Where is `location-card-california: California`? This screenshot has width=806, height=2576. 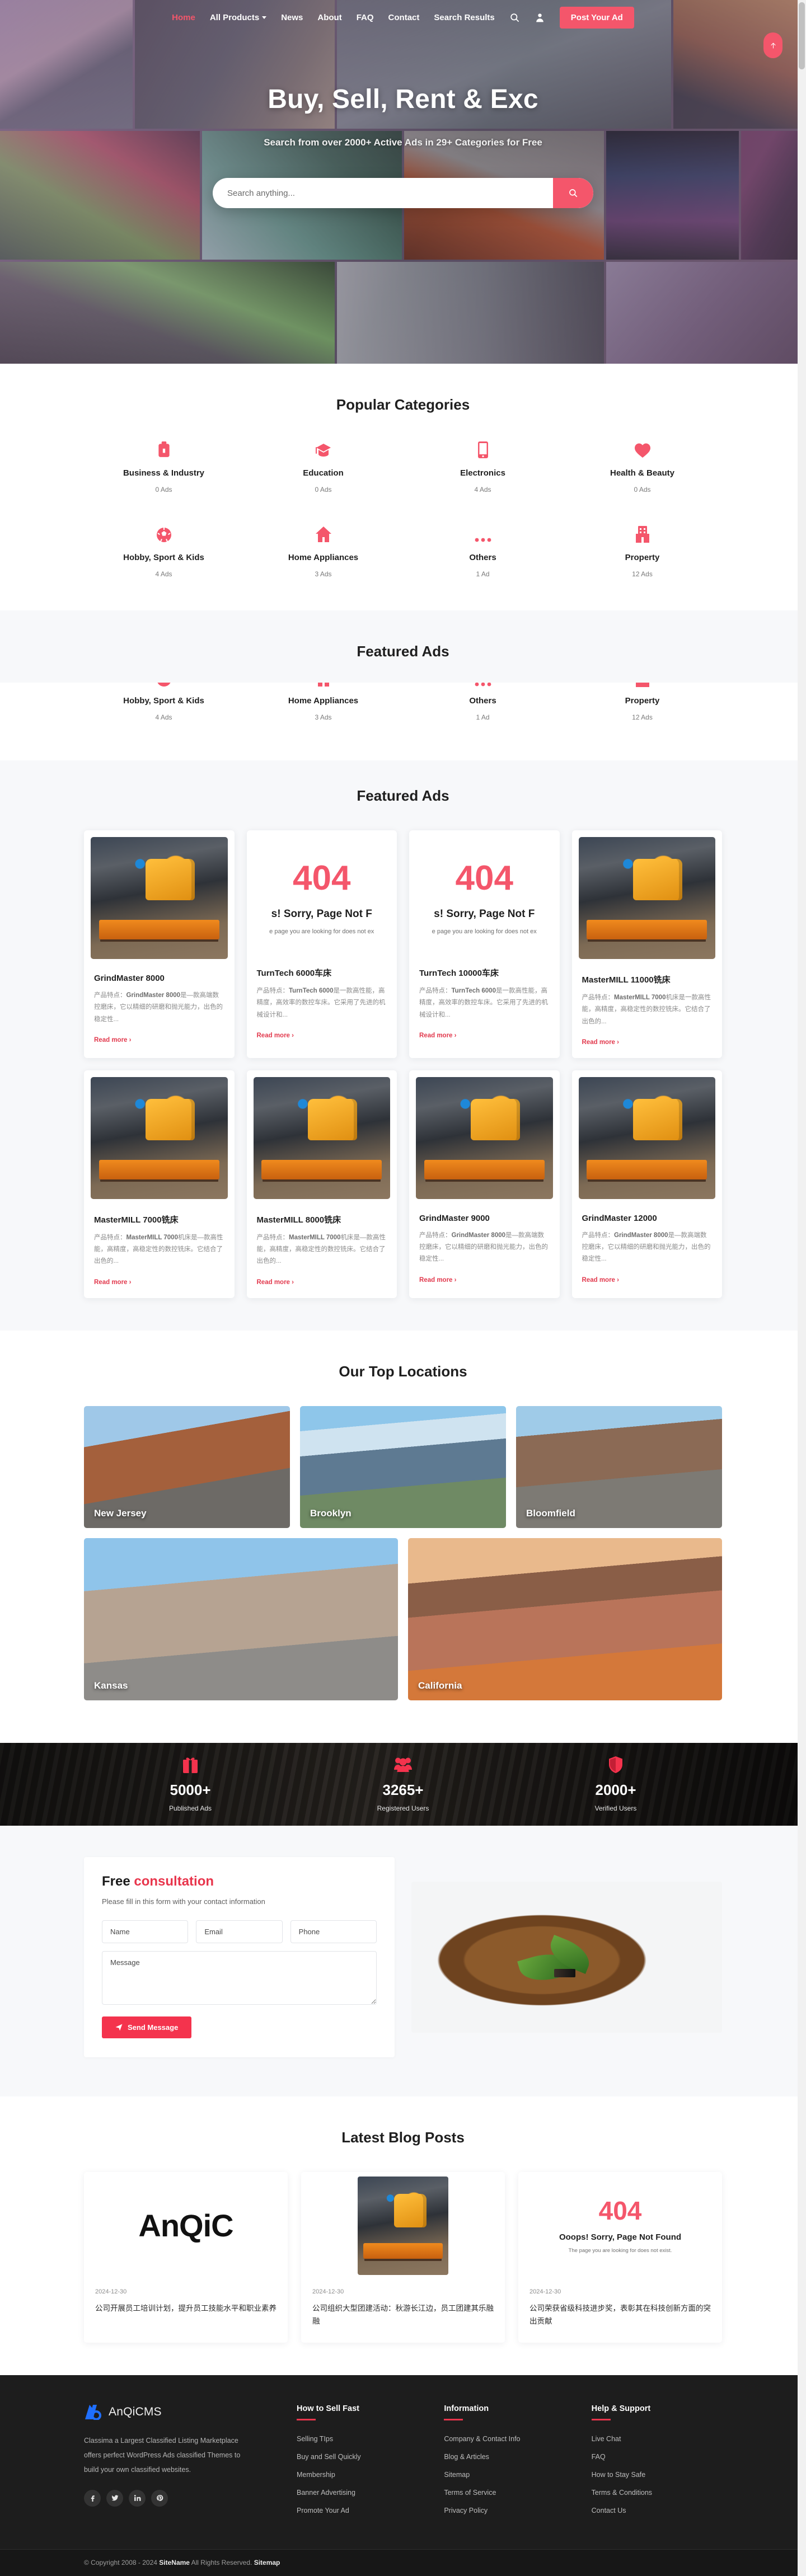 location-card-california: California is located at coordinates (565, 1619).